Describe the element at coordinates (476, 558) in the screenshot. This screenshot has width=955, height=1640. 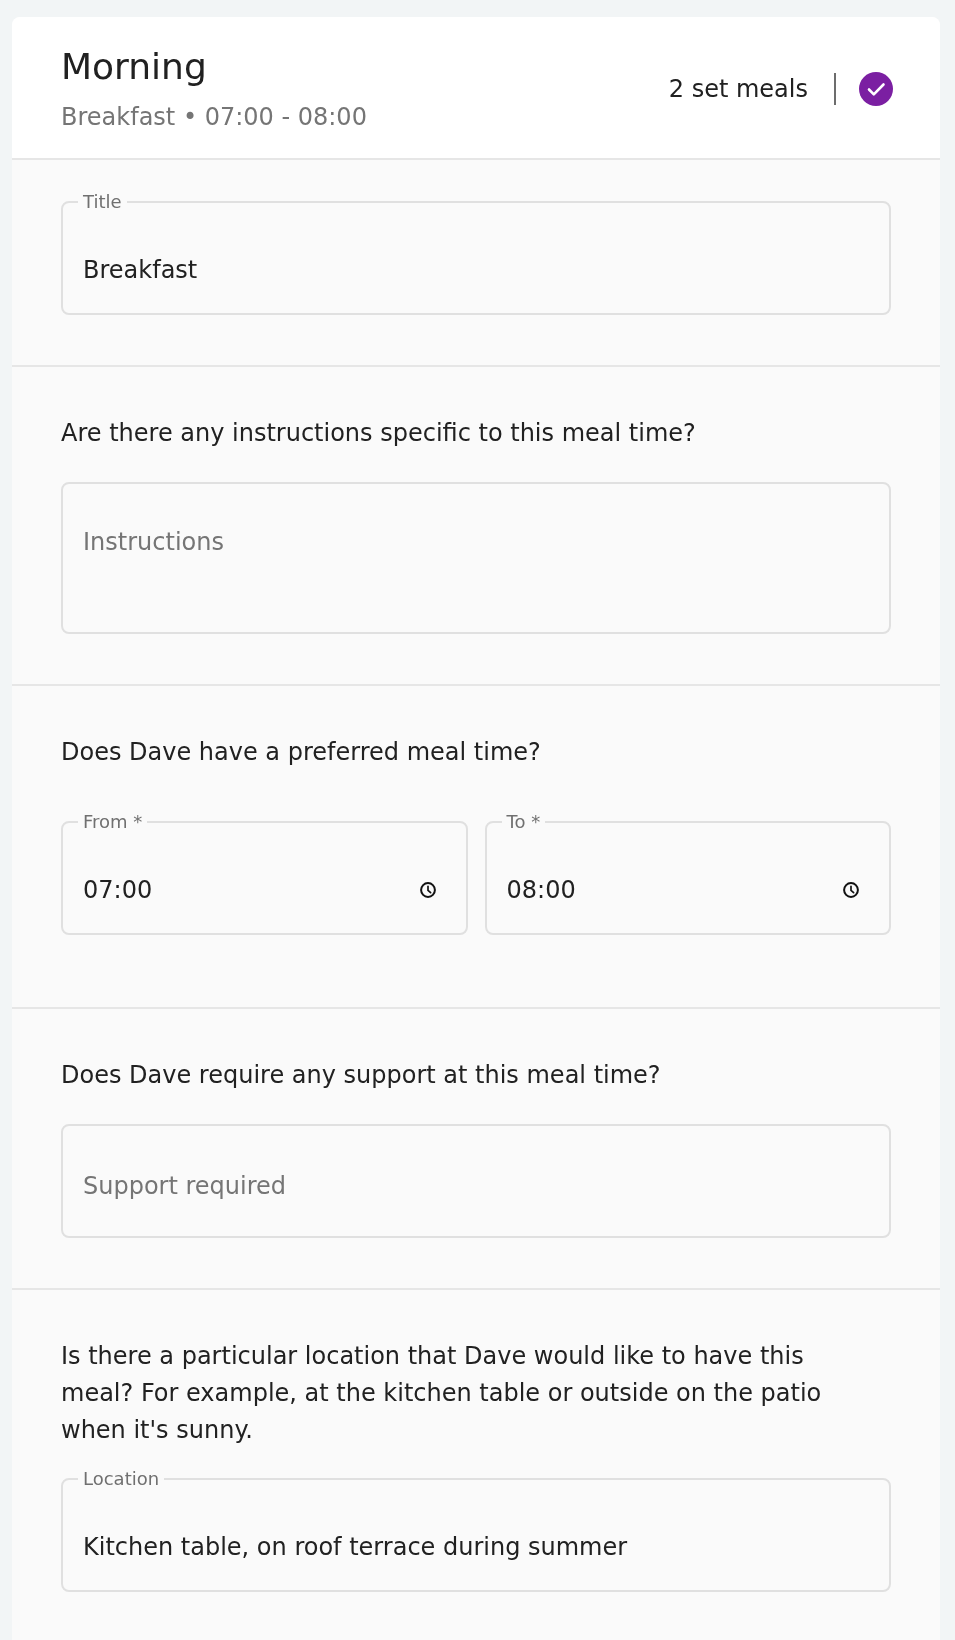
I see `text-area: Instructions` at that location.